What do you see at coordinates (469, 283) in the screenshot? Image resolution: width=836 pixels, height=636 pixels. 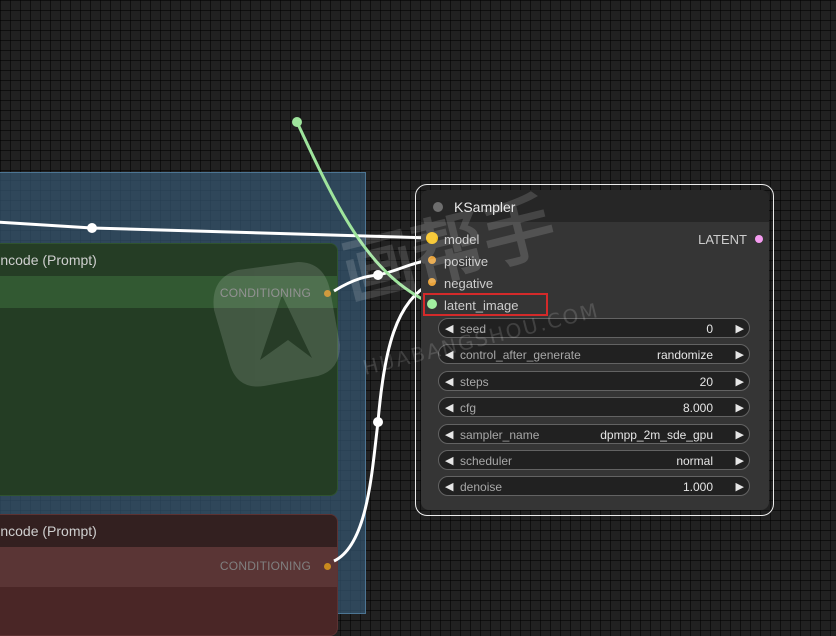 I see `negative-input-label: negative` at bounding box center [469, 283].